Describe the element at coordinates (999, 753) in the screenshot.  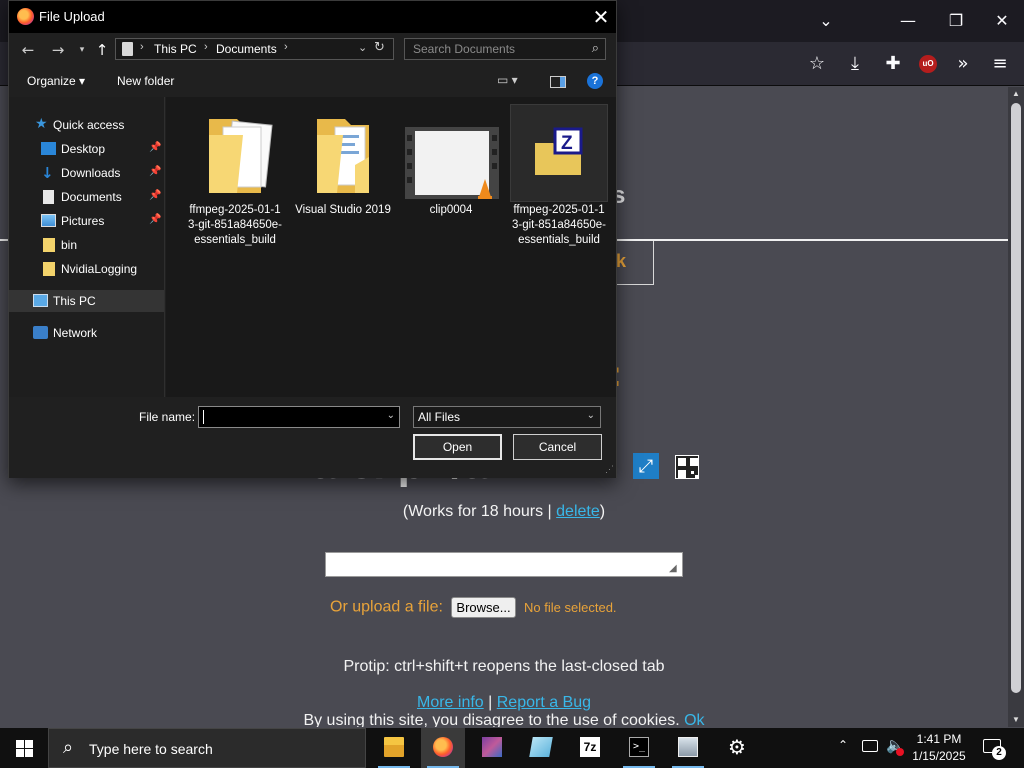
I see `notification-count-badge: 2` at that location.